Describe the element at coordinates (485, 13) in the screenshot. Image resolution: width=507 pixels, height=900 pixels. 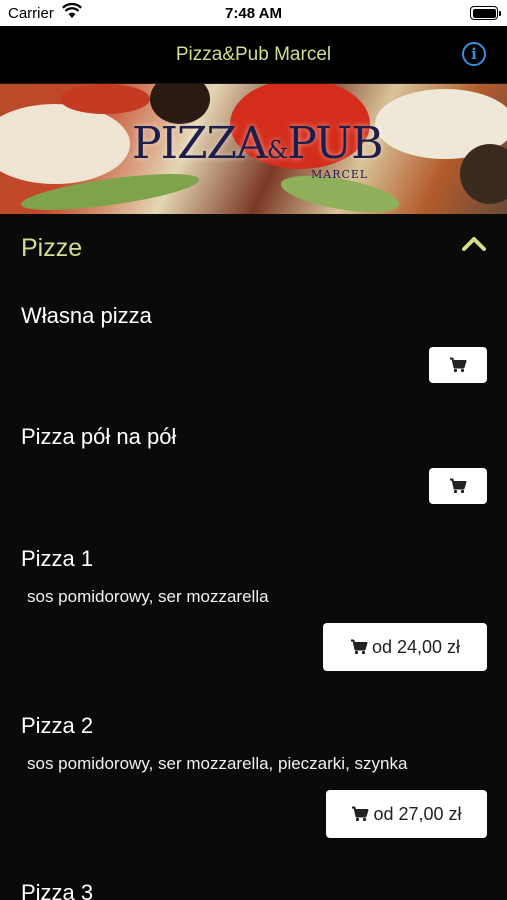
I see `battery-icon` at that location.